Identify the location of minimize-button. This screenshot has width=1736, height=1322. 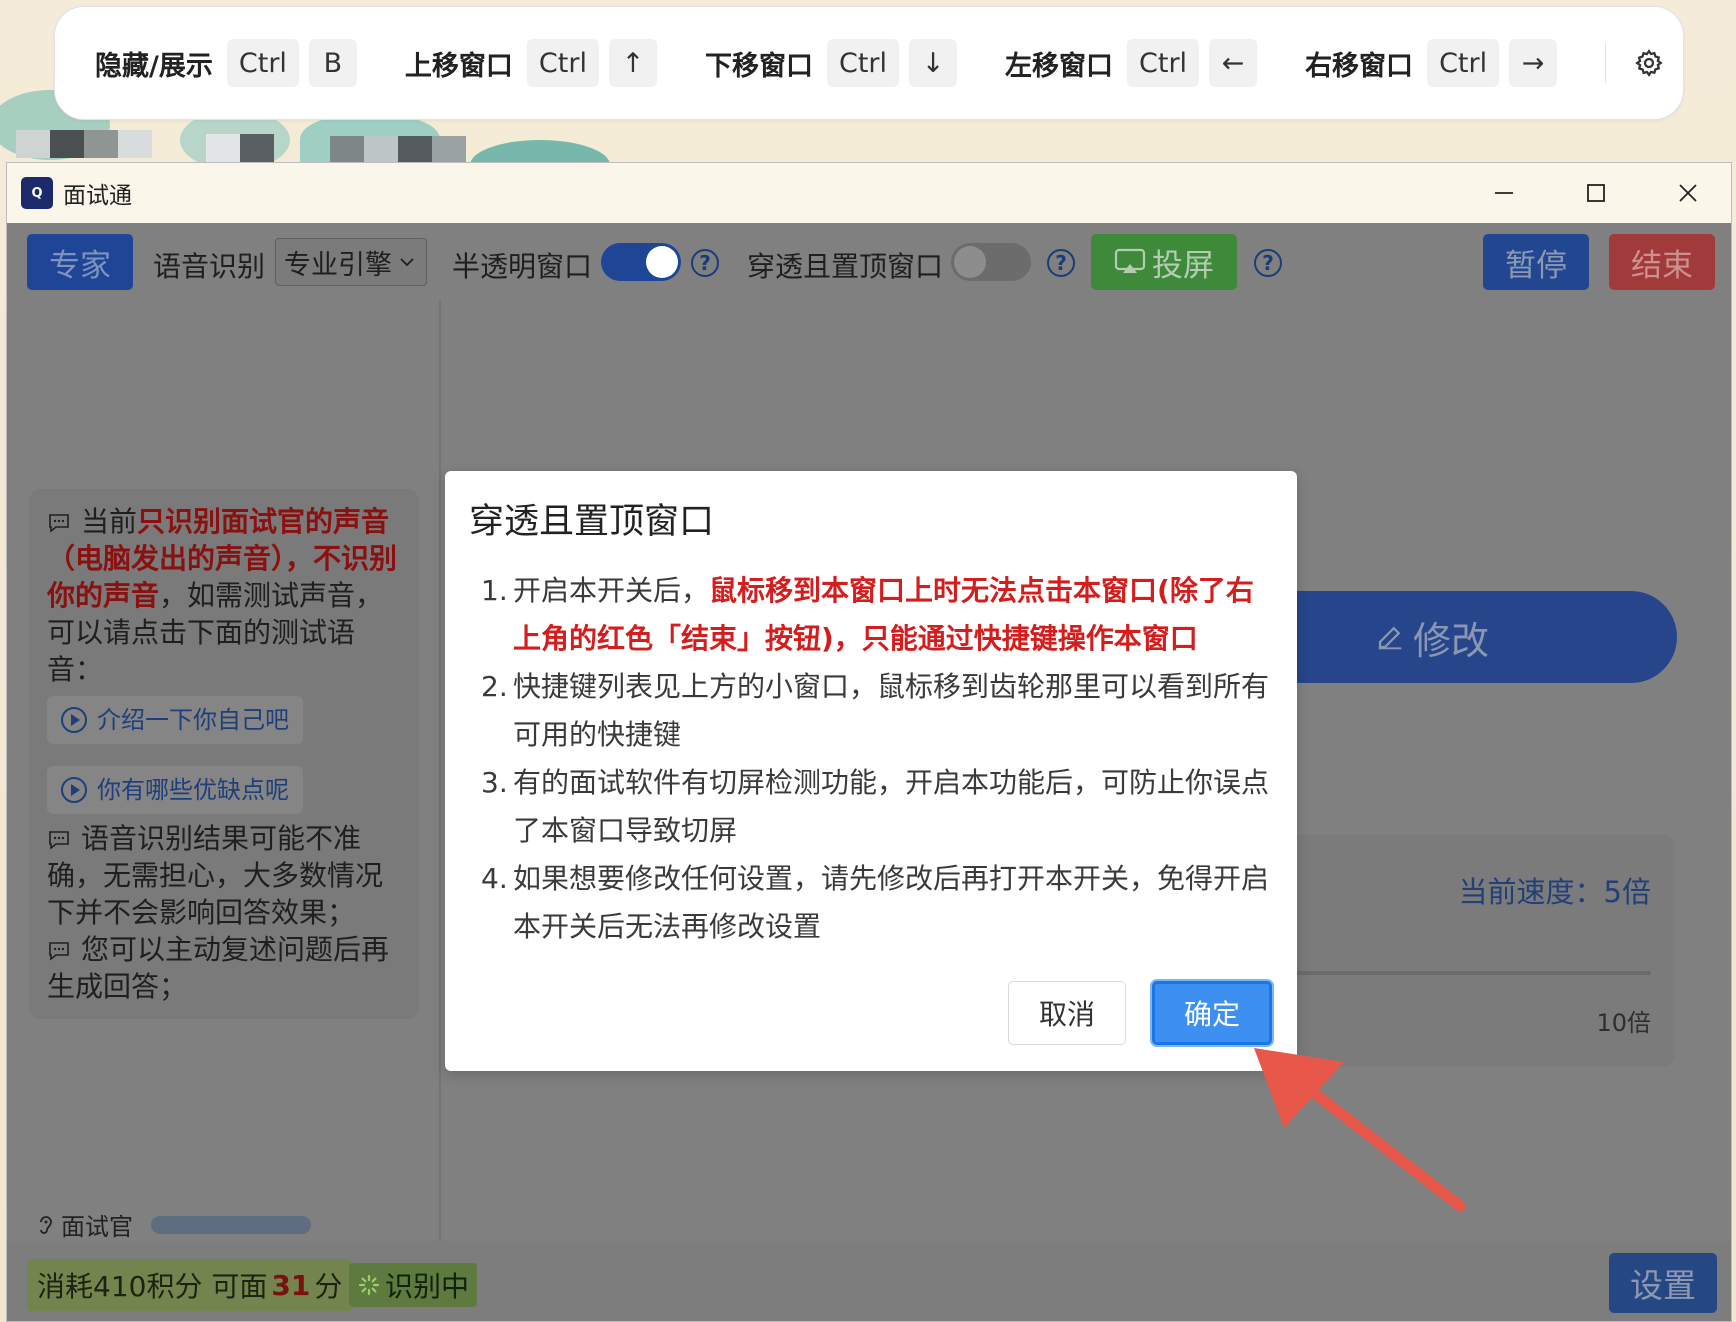
(1504, 193).